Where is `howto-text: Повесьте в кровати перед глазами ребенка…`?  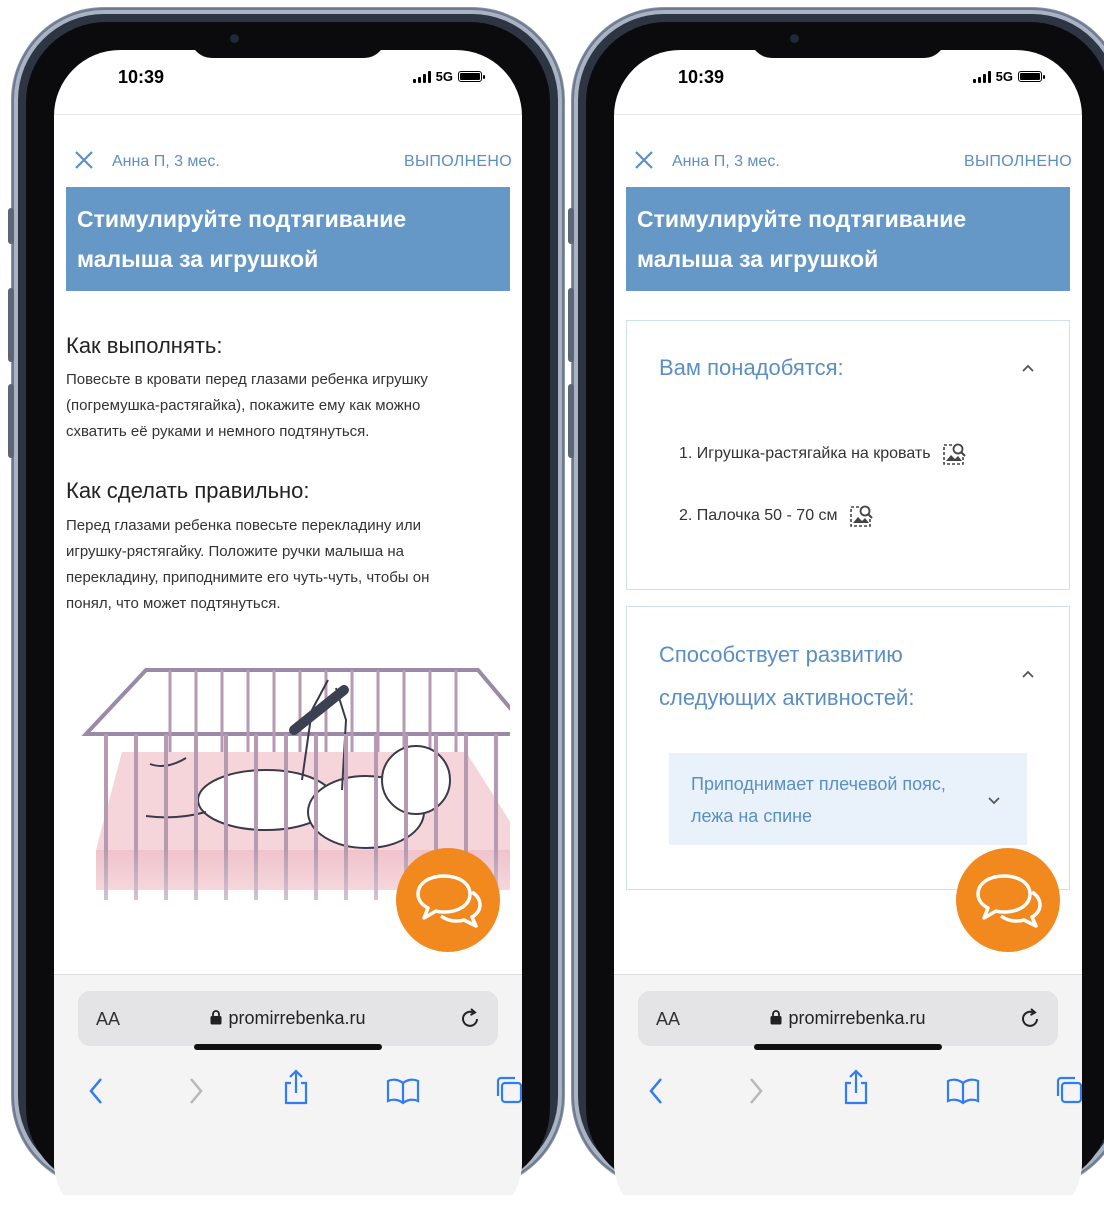 howto-text: Повесьте в кровати перед глазами ребенка… is located at coordinates (289, 406).